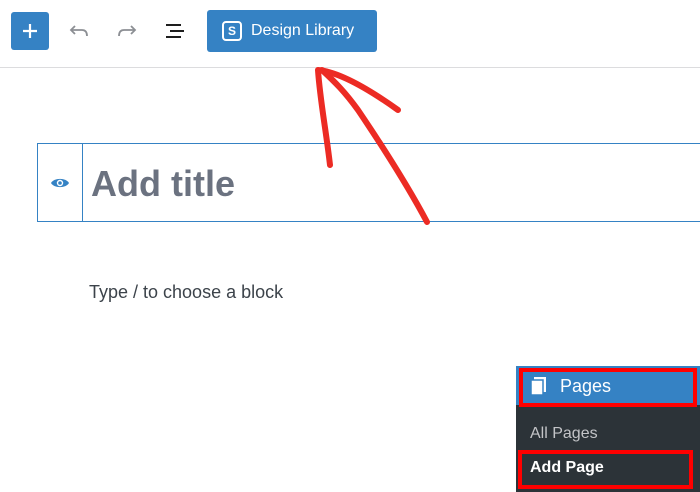 Image resolution: width=700 pixels, height=492 pixels. Describe the element at coordinates (564, 434) in the screenshot. I see `submenu-all-pages: All Pages` at that location.